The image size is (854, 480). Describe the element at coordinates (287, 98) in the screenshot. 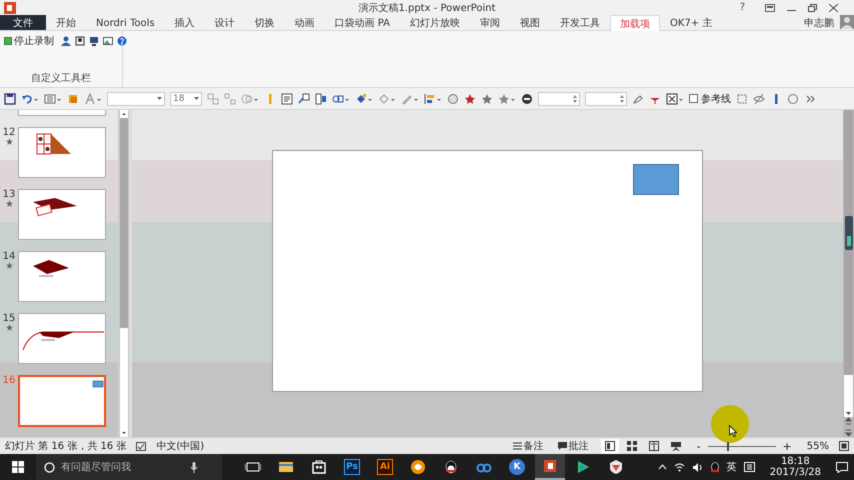

I see `textbox-icon` at that location.